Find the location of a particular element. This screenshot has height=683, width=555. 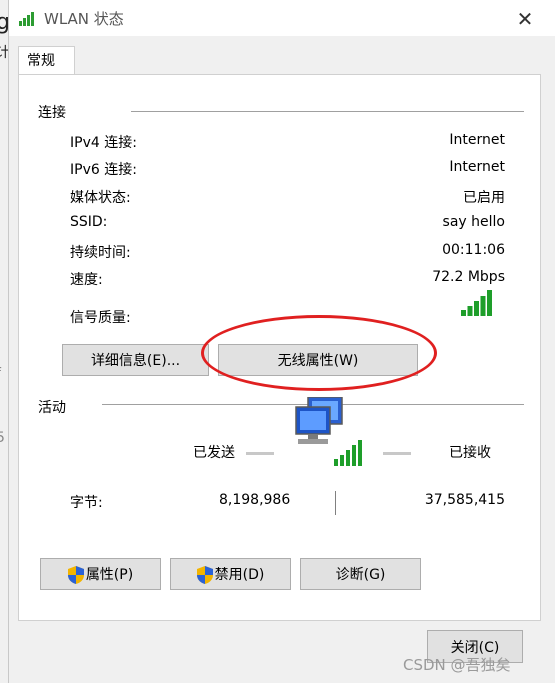

disable-button: 禁用(D) is located at coordinates (230, 574).